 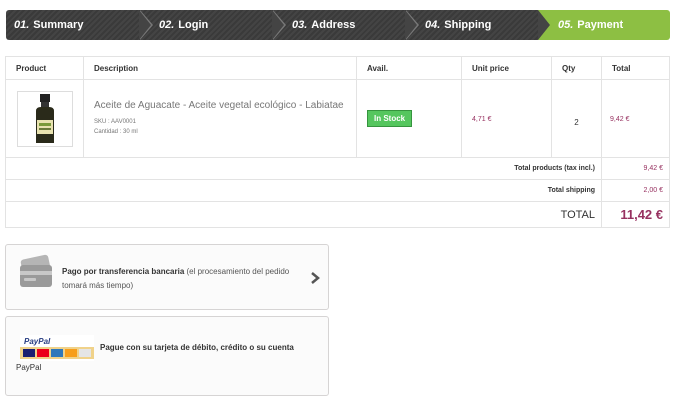 I want to click on step-label: Summary, so click(x=58, y=25).